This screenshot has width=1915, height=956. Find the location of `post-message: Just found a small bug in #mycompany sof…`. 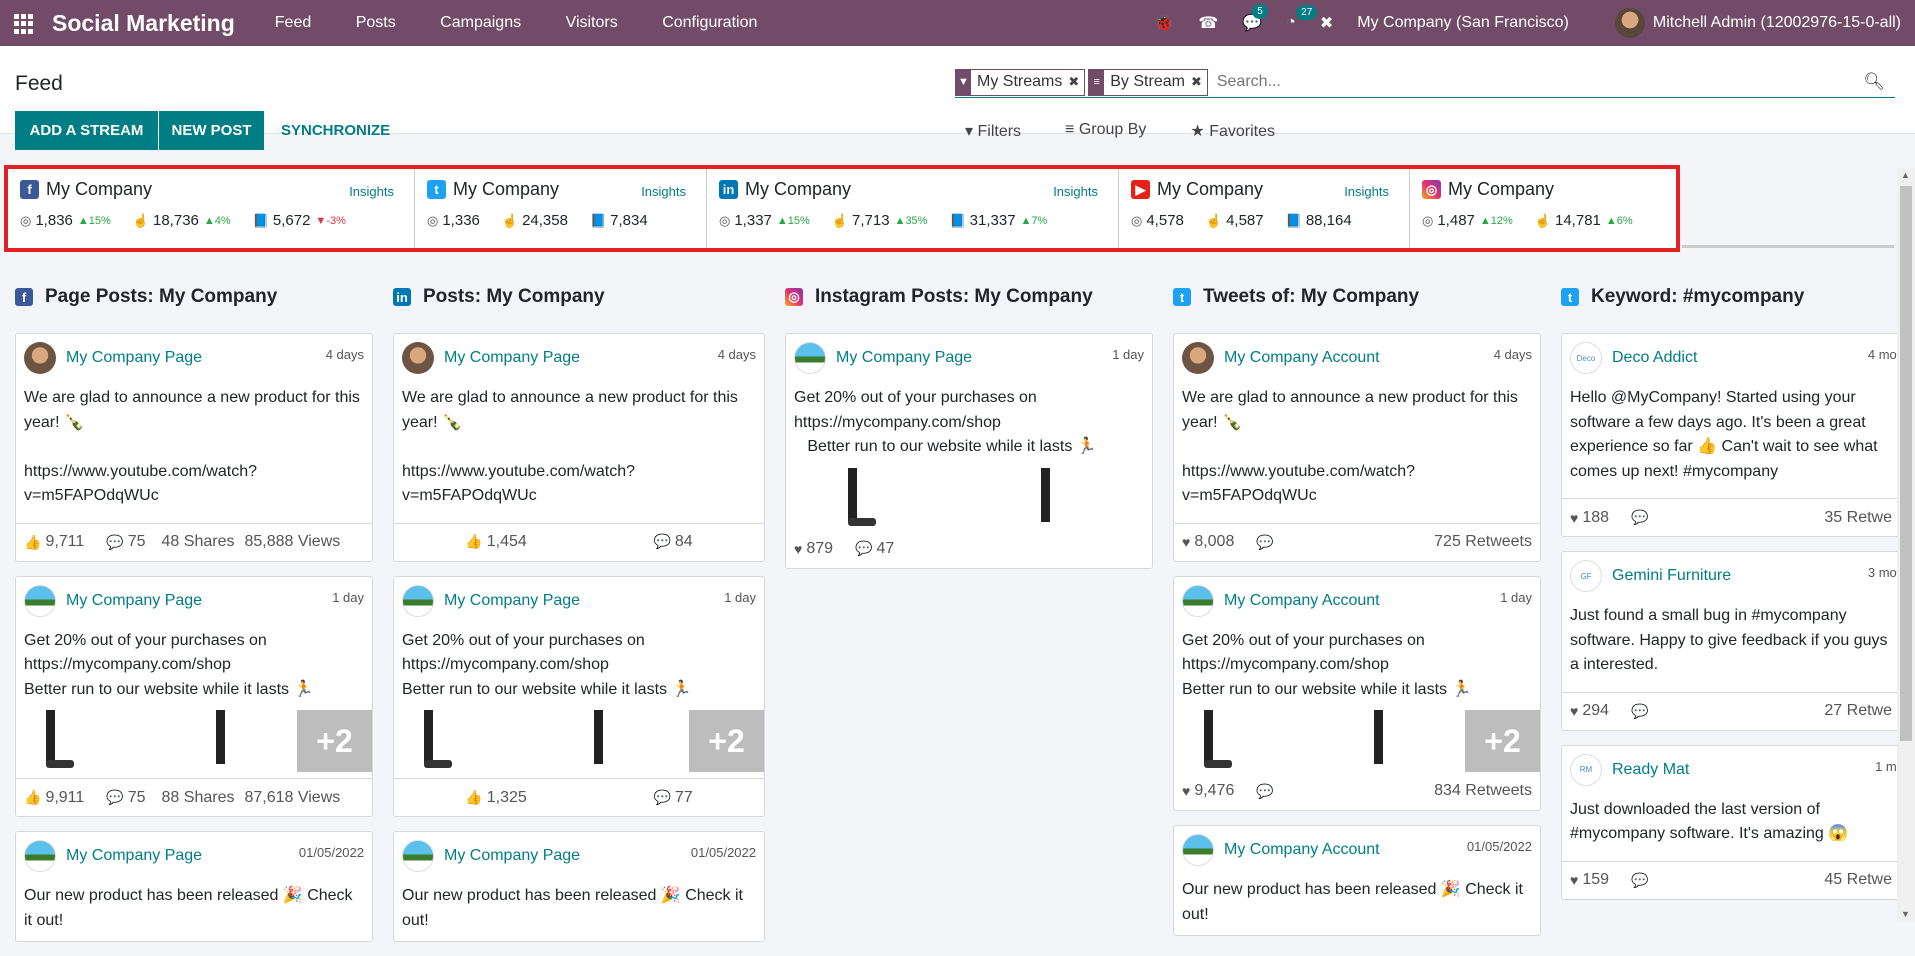

post-message: Just found a small bug in #mycompany sof… is located at coordinates (1731, 640).